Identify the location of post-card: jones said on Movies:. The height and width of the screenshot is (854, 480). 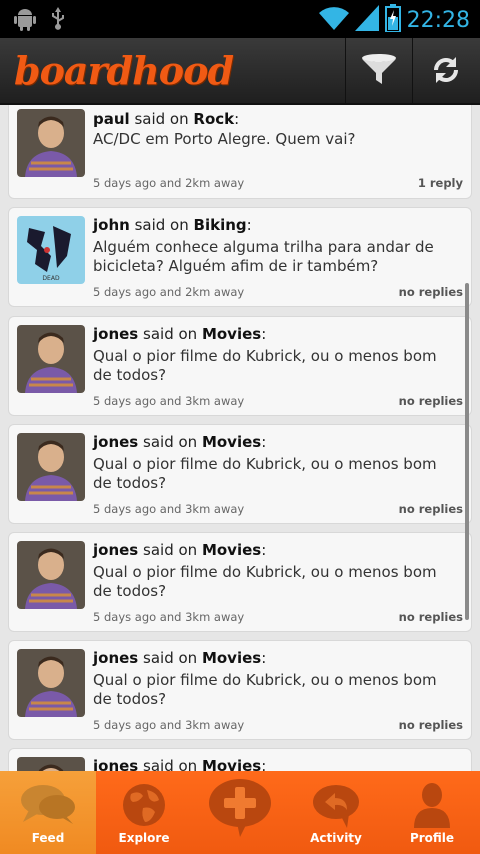
(240, 759).